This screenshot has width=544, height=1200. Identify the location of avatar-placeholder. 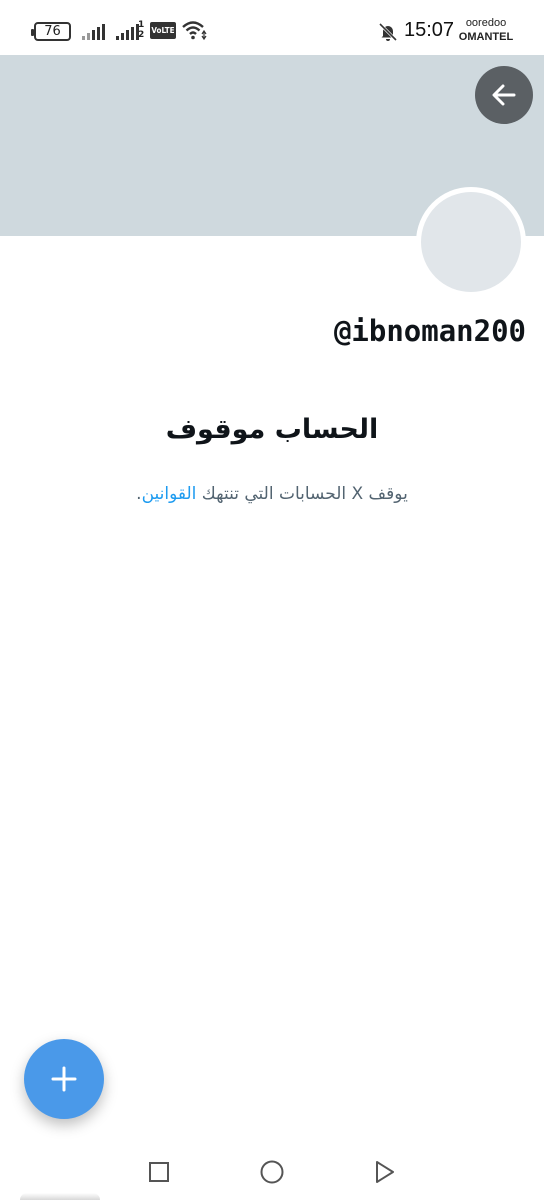
(471, 242).